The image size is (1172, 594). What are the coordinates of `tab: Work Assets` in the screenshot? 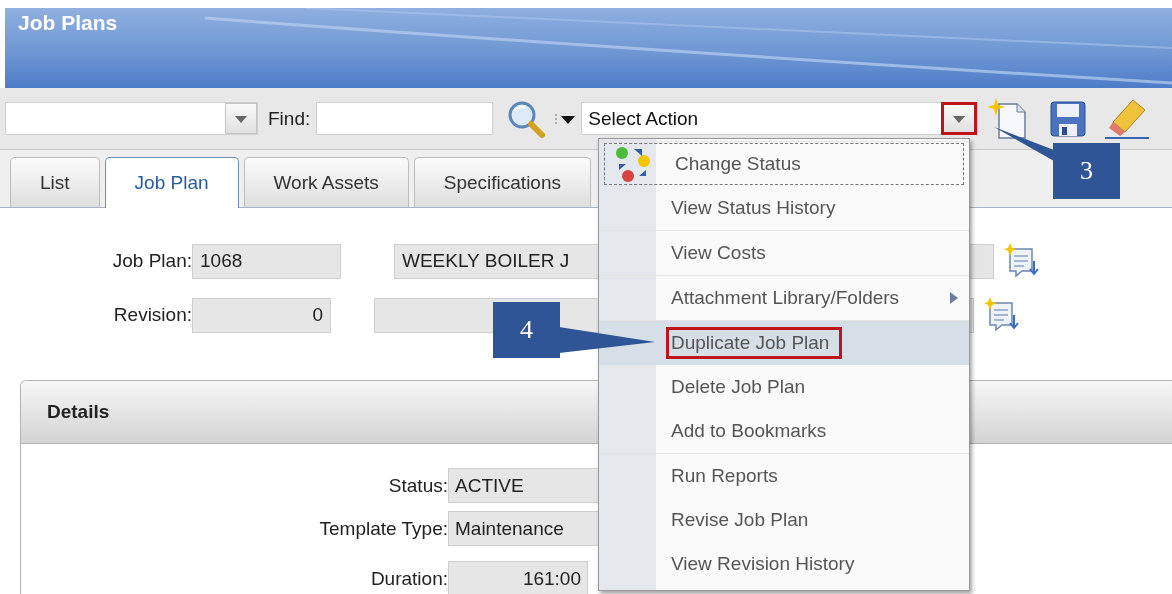 It's located at (326, 182).